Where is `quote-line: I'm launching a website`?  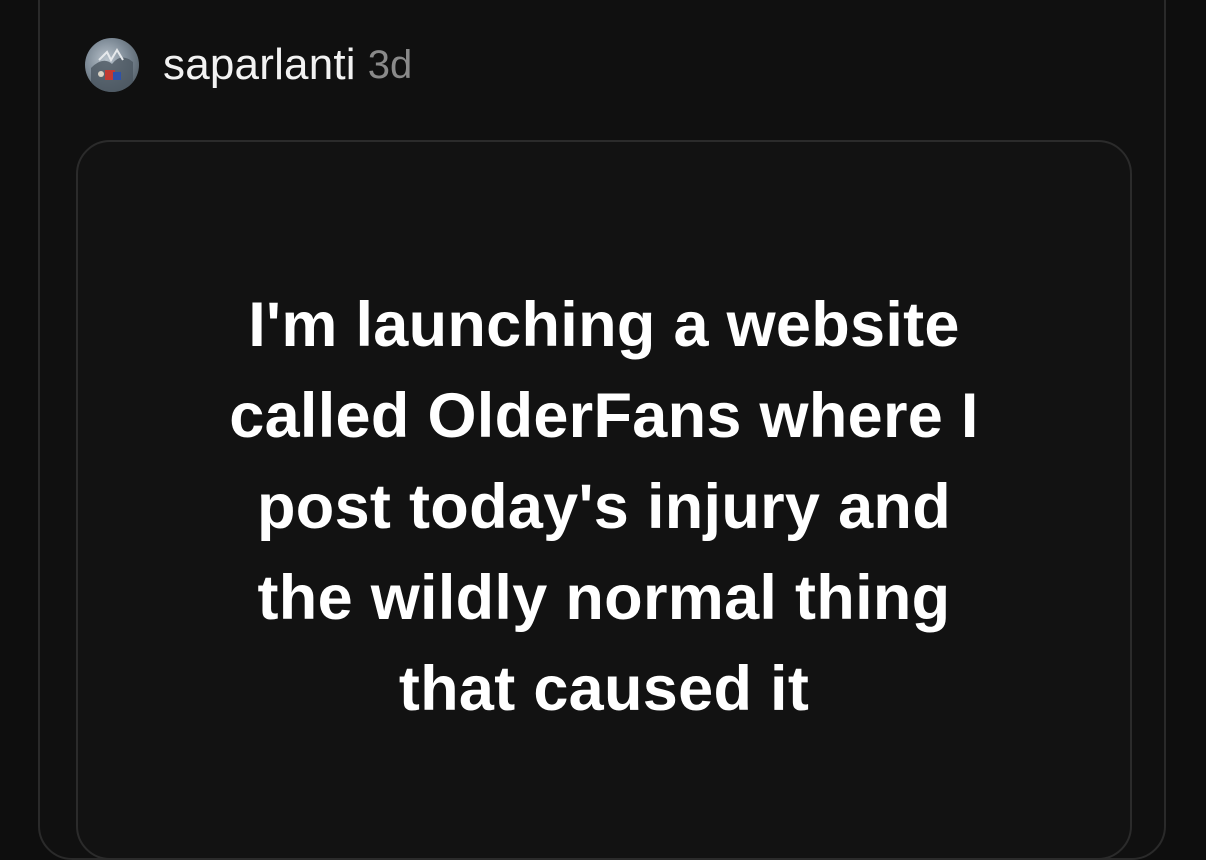
quote-line: I'm launching a website is located at coordinates (604, 325).